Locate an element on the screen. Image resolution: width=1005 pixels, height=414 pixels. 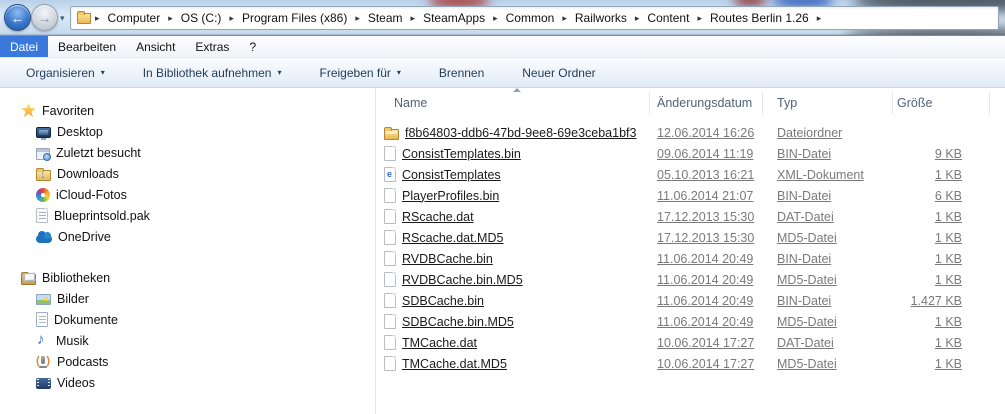
file-name: ConsistTemplates.bin is located at coordinates (461, 154).